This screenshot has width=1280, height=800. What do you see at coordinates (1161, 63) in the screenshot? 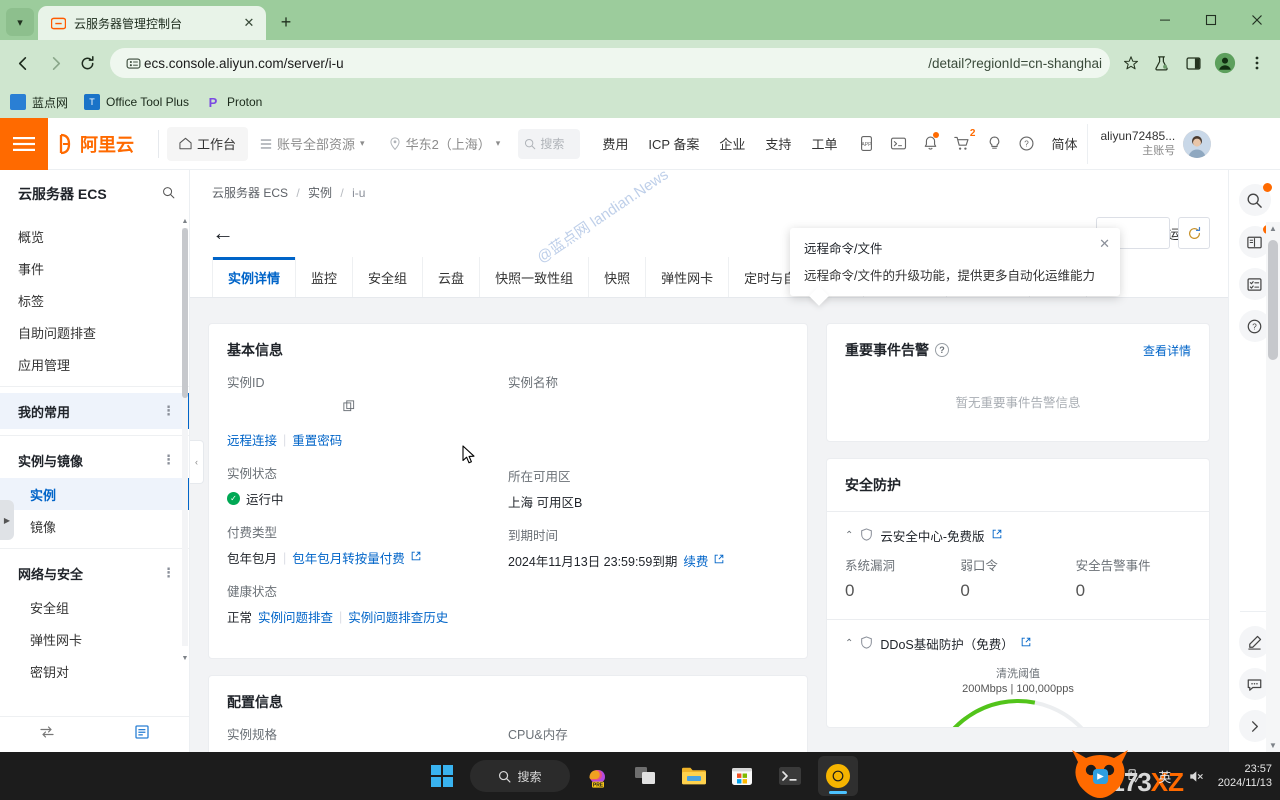
I see `labs-flask-icon` at bounding box center [1161, 63].